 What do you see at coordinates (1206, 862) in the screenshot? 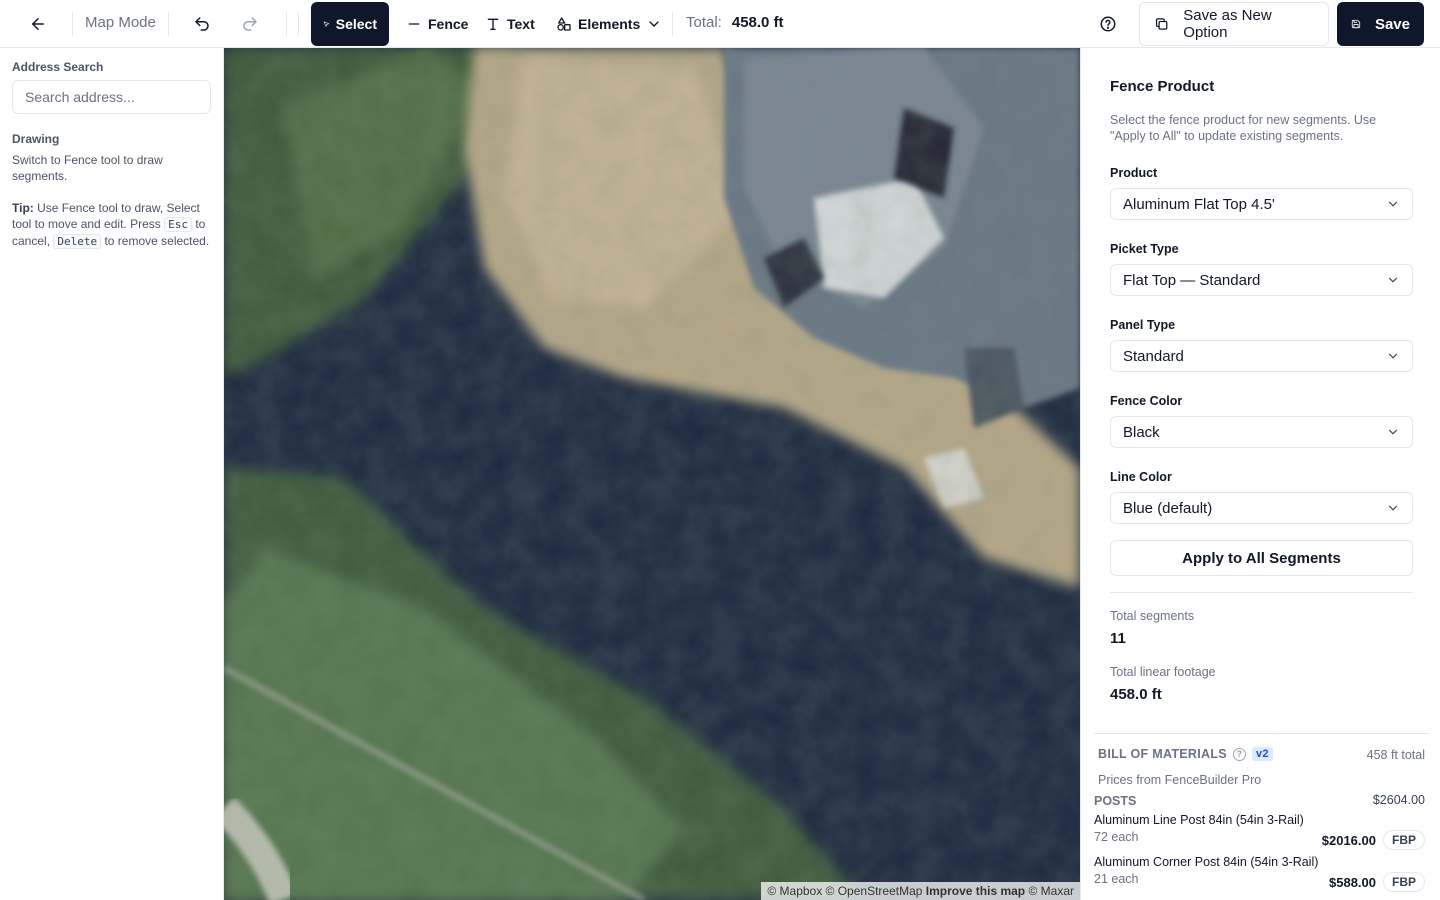
I see `bom-item-name: Aluminum Corner Post 84in (54in 3-Rail)` at bounding box center [1206, 862].